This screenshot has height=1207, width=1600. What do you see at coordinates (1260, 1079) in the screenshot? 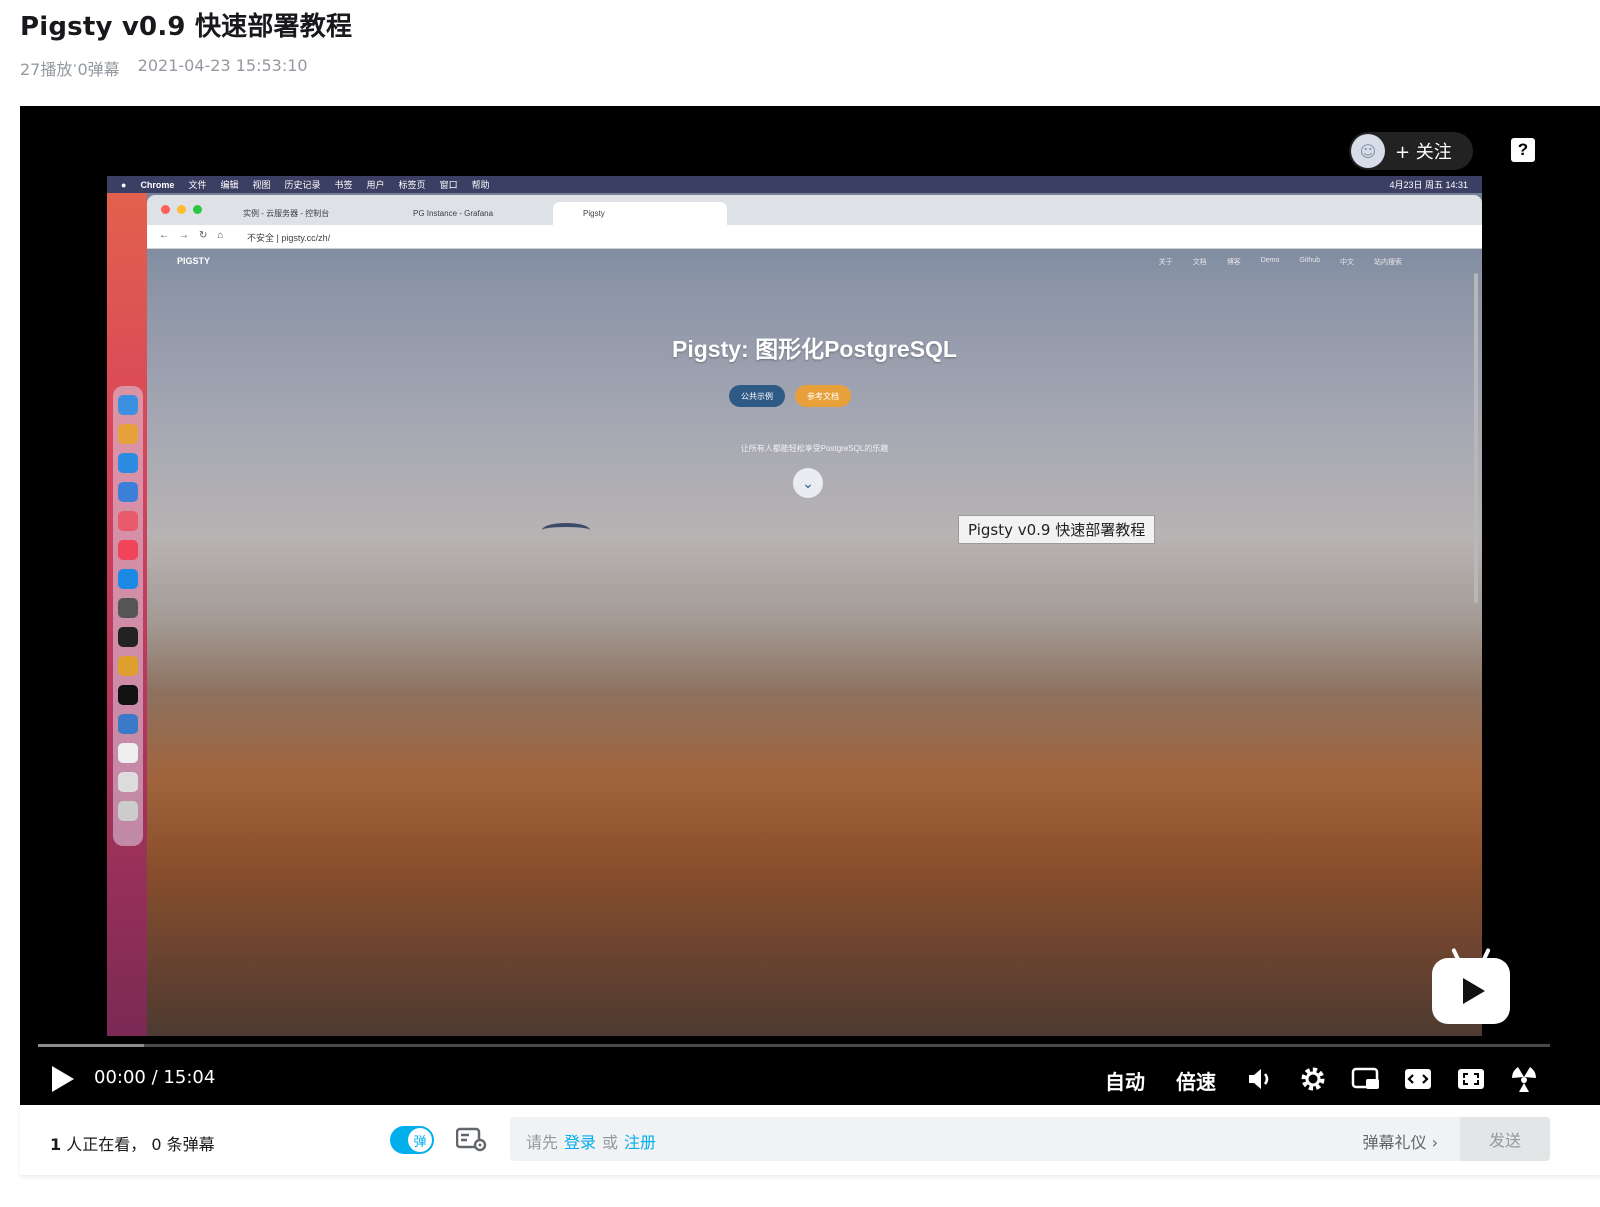
I see `volume-icon` at bounding box center [1260, 1079].